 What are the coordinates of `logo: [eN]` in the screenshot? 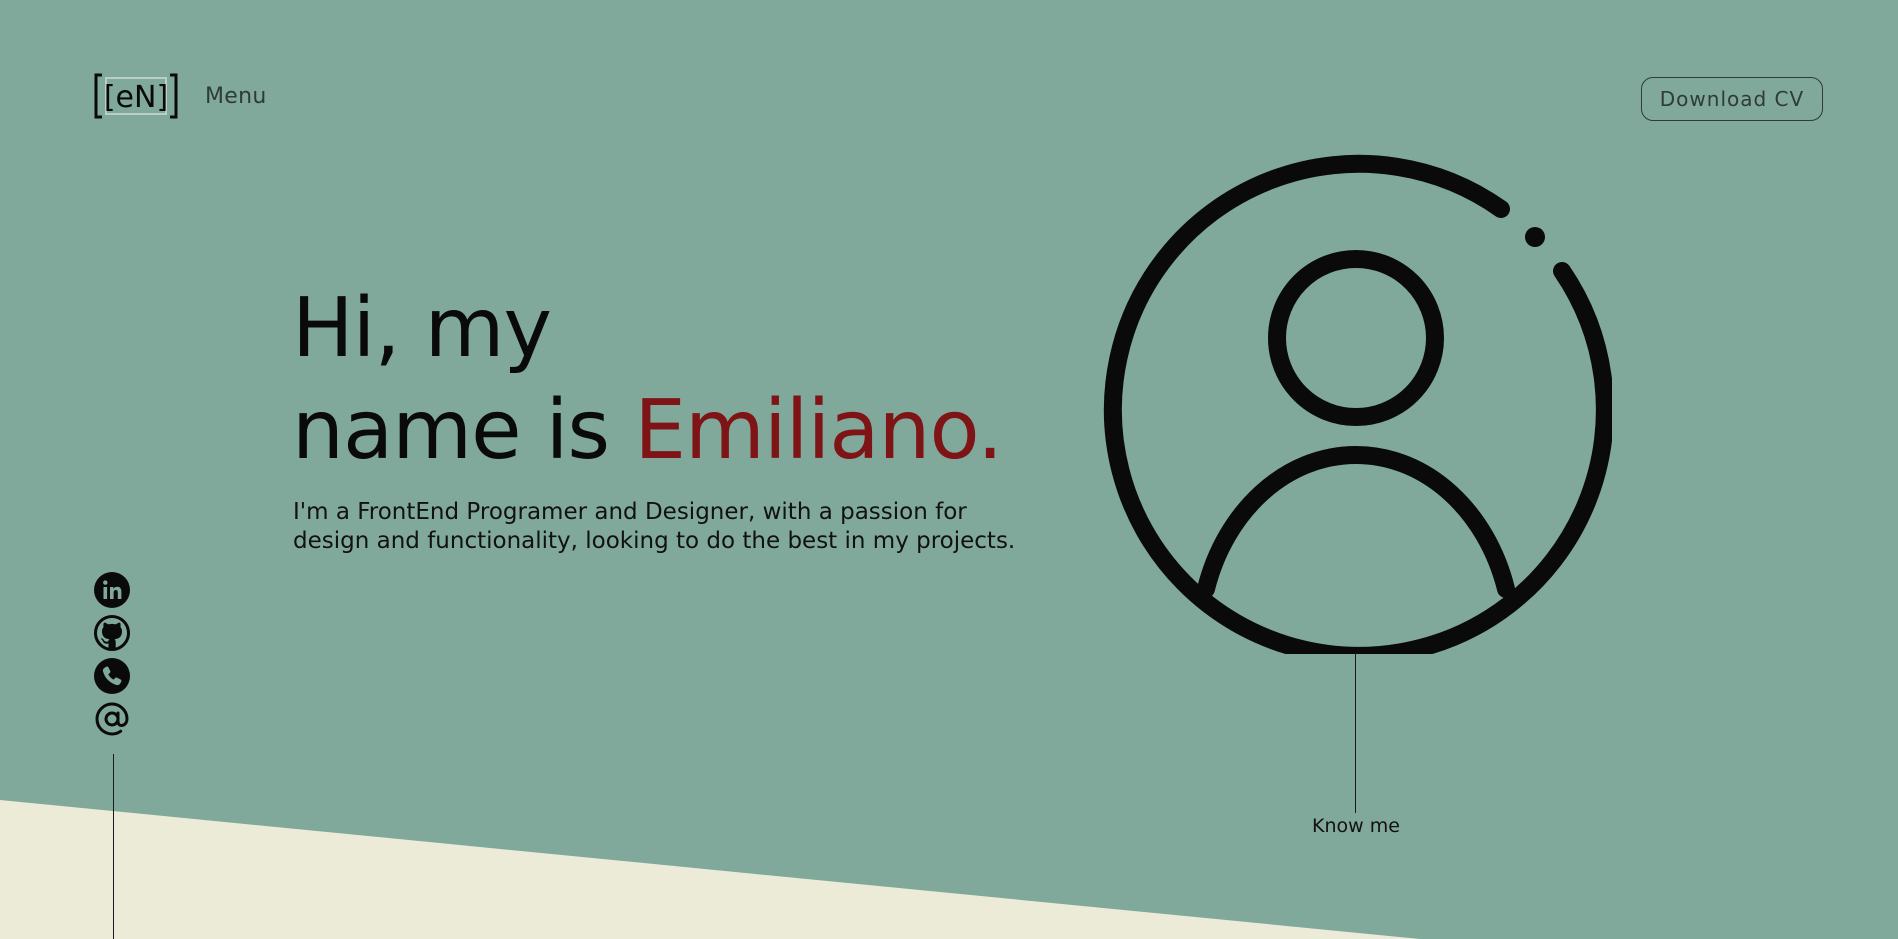 It's located at (136, 96).